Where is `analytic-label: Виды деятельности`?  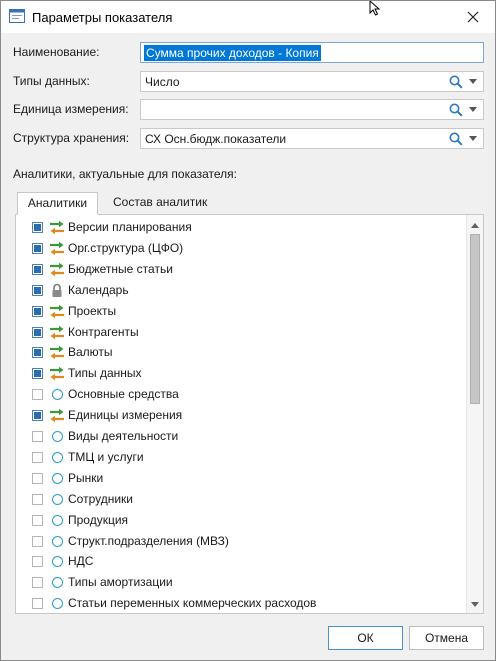
analytic-label: Виды деятельности is located at coordinates (123, 436).